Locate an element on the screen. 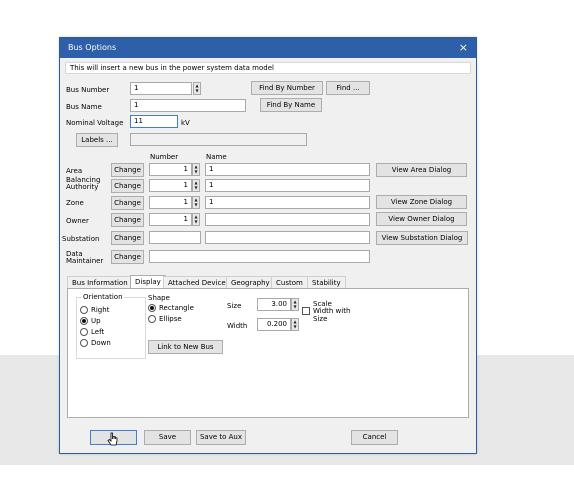 This screenshot has width=574, height=490. data-maintainer-input is located at coordinates (259, 256).